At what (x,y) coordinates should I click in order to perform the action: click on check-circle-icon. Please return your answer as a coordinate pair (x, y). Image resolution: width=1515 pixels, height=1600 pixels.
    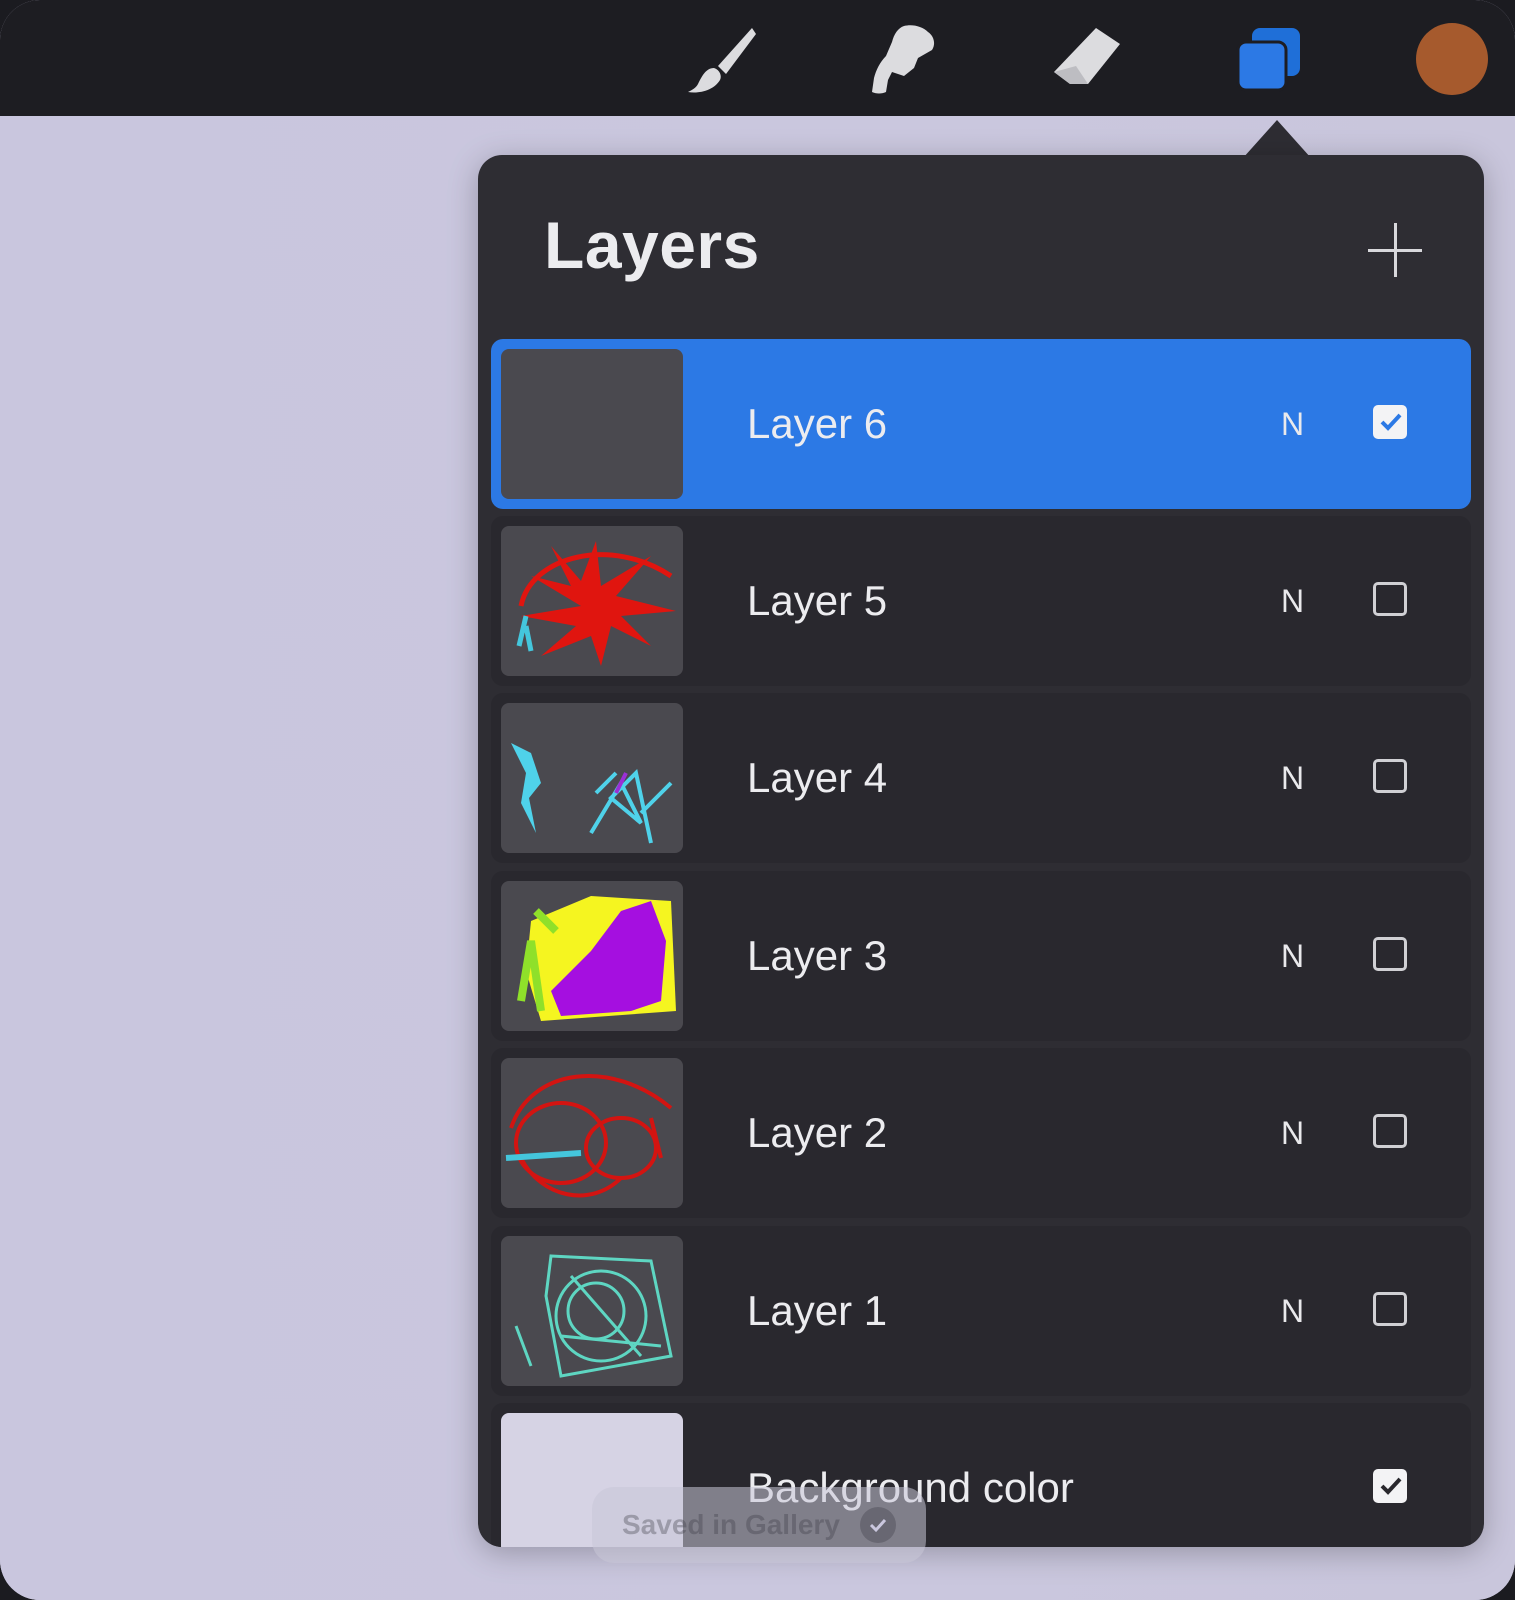
    Looking at the image, I should click on (877, 1525).